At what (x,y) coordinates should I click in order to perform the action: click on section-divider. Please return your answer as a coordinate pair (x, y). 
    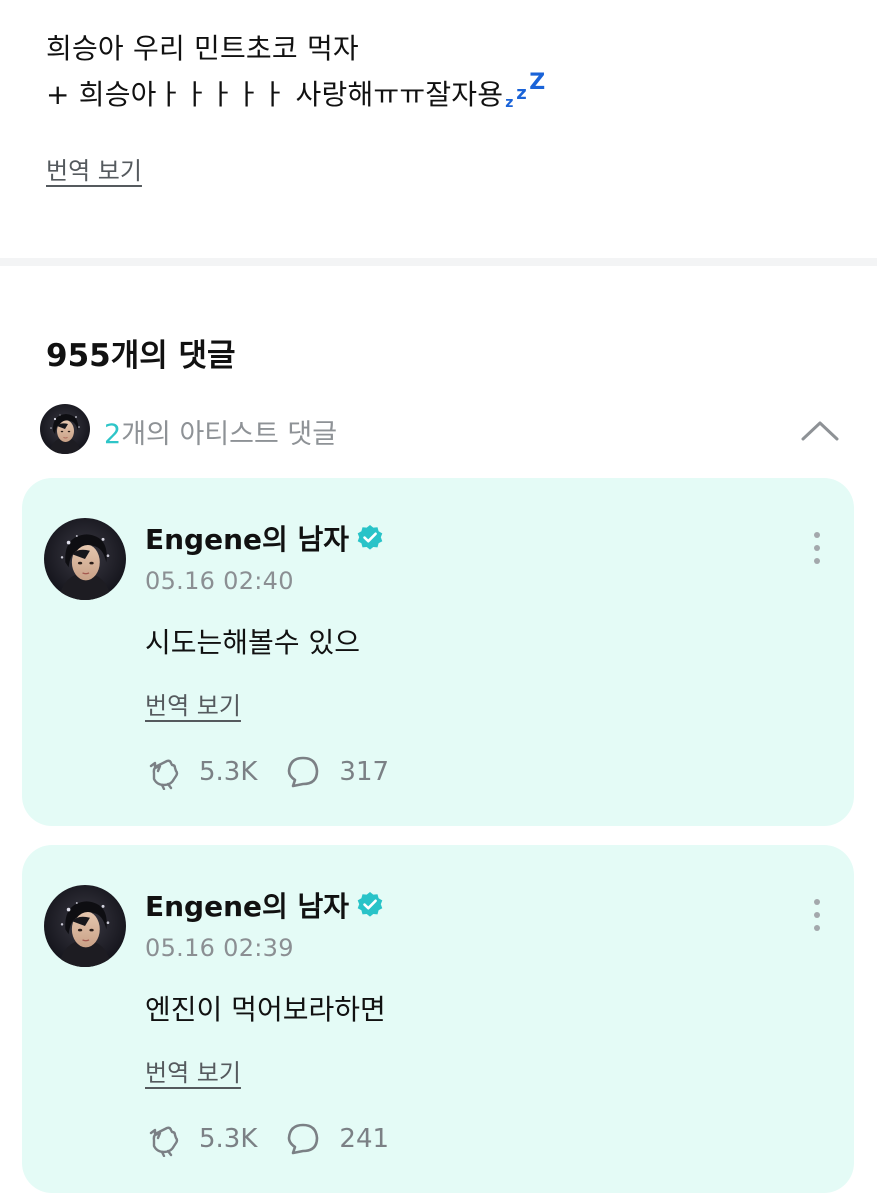
    Looking at the image, I should click on (438, 262).